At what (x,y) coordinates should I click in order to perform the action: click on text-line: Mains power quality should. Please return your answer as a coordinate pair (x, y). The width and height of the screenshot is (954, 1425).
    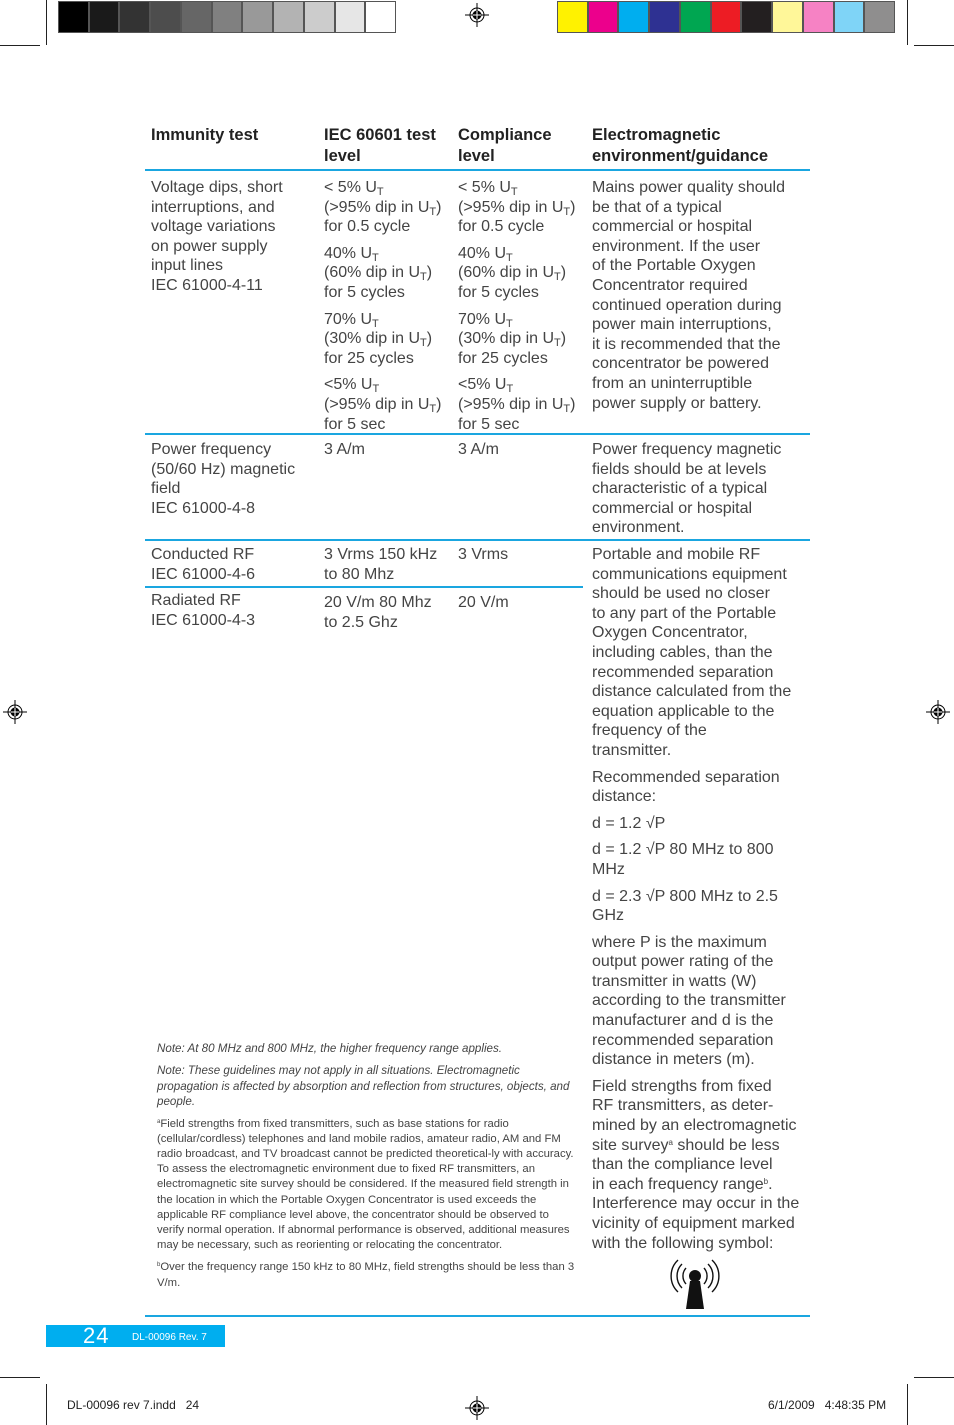
    Looking at the image, I should click on (688, 187).